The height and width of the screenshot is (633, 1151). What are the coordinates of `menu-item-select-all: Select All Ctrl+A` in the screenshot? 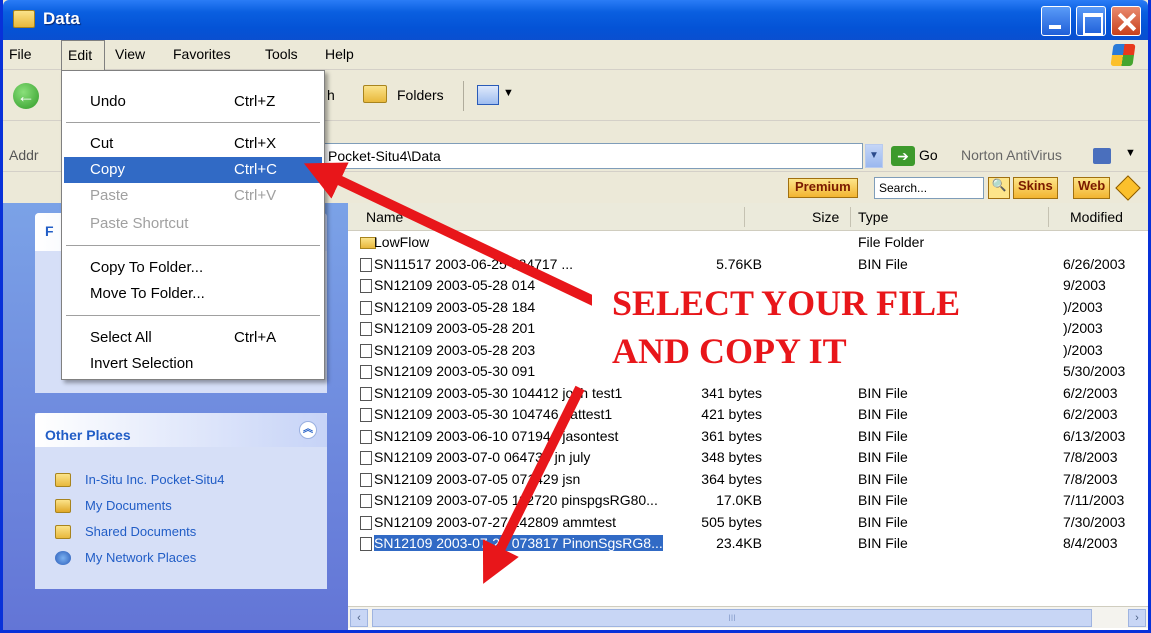 It's located at (193, 338).